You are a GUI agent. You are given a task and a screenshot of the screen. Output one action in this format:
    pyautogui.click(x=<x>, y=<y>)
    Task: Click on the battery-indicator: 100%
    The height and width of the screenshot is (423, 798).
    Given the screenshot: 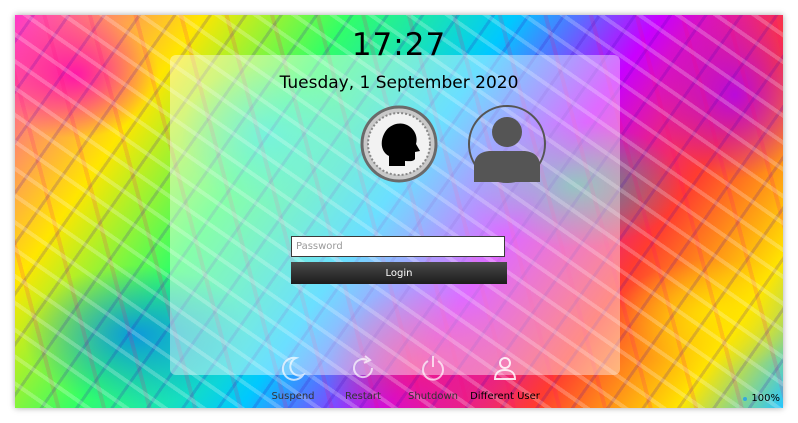 What is the action you would take?
    pyautogui.click(x=761, y=398)
    